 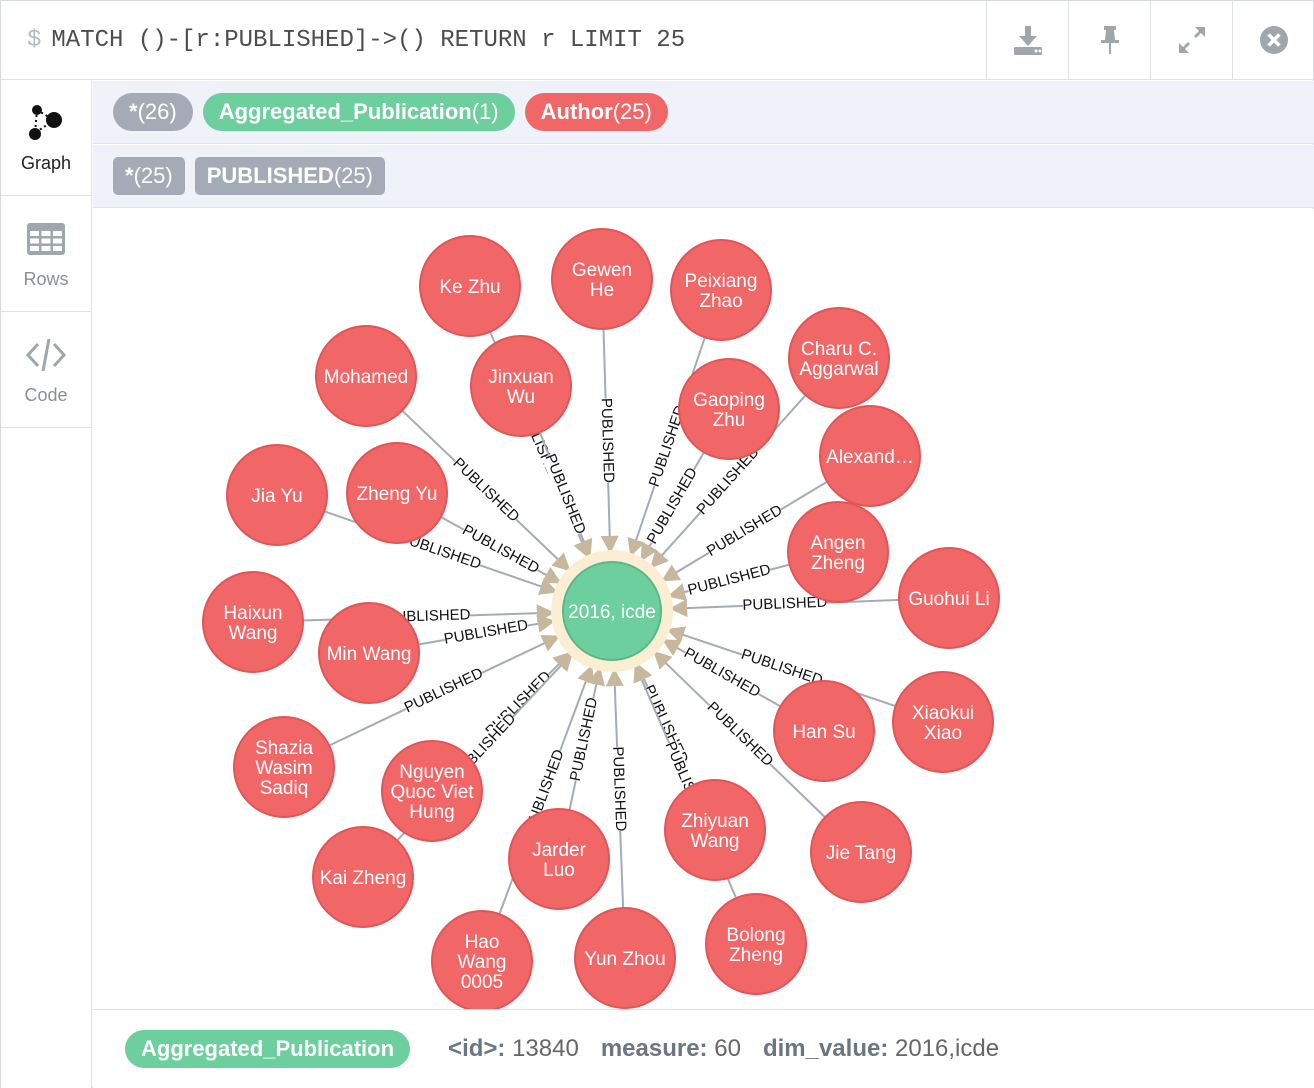 I want to click on center-node-label: 2016, icde, so click(x=612, y=612).